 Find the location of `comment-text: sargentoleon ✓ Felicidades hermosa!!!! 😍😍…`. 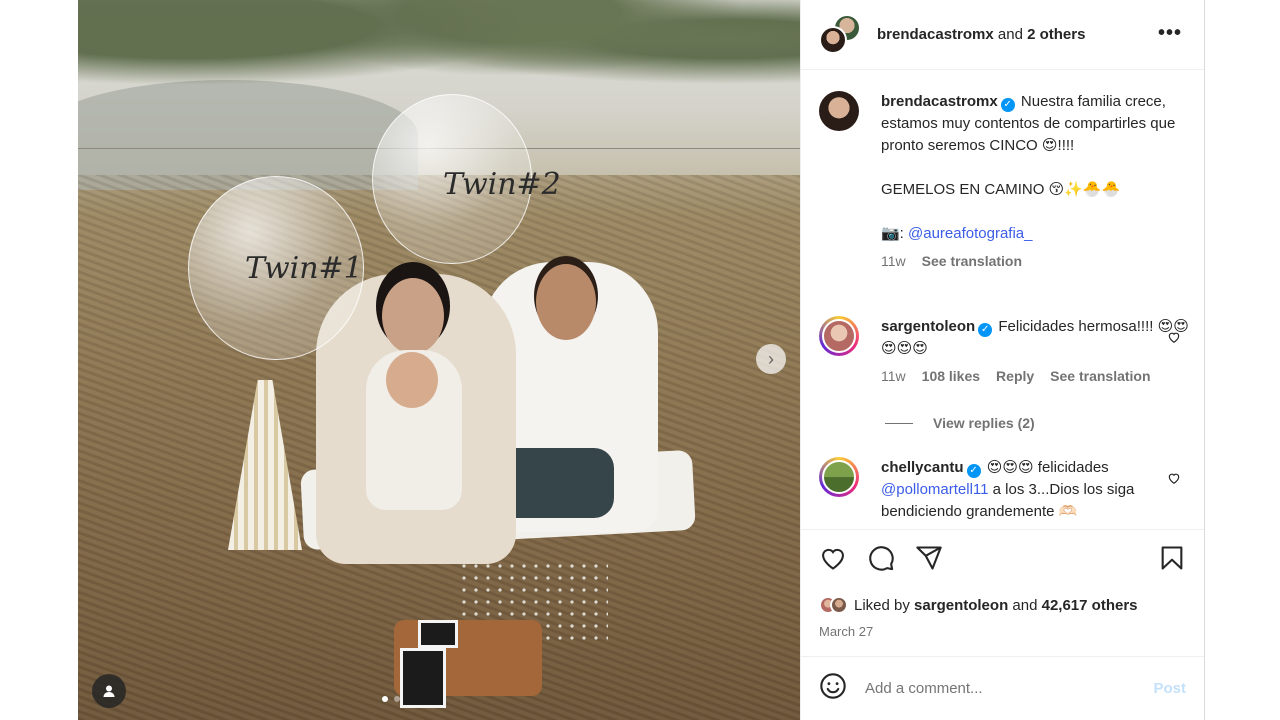

comment-text: sargentoleon ✓ Felicidades hermosa!!!! 😍😍… is located at coordinates (1035, 338).